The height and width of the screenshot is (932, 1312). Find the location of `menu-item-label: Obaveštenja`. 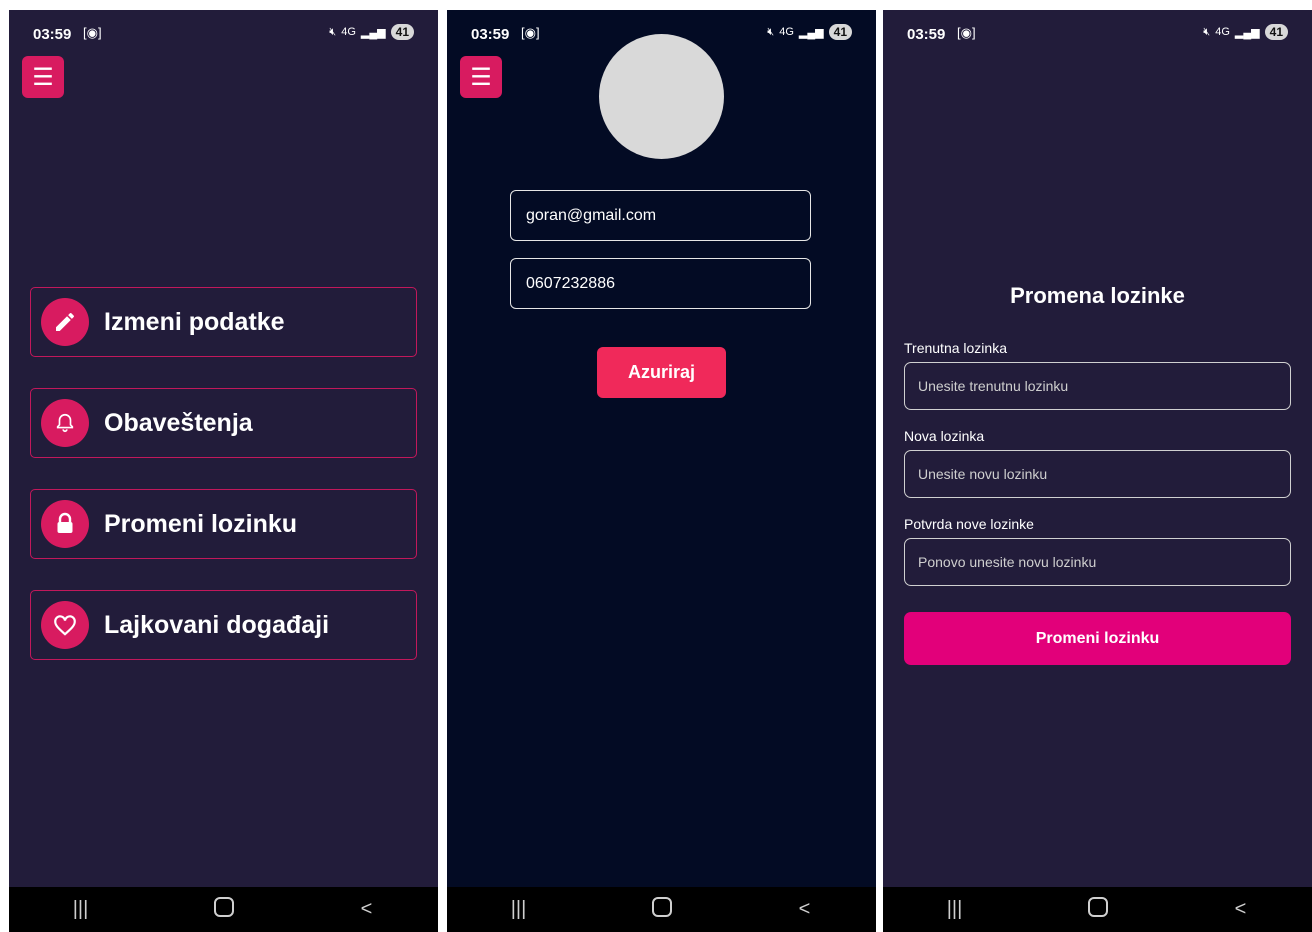

menu-item-label: Obaveštenja is located at coordinates (178, 422).